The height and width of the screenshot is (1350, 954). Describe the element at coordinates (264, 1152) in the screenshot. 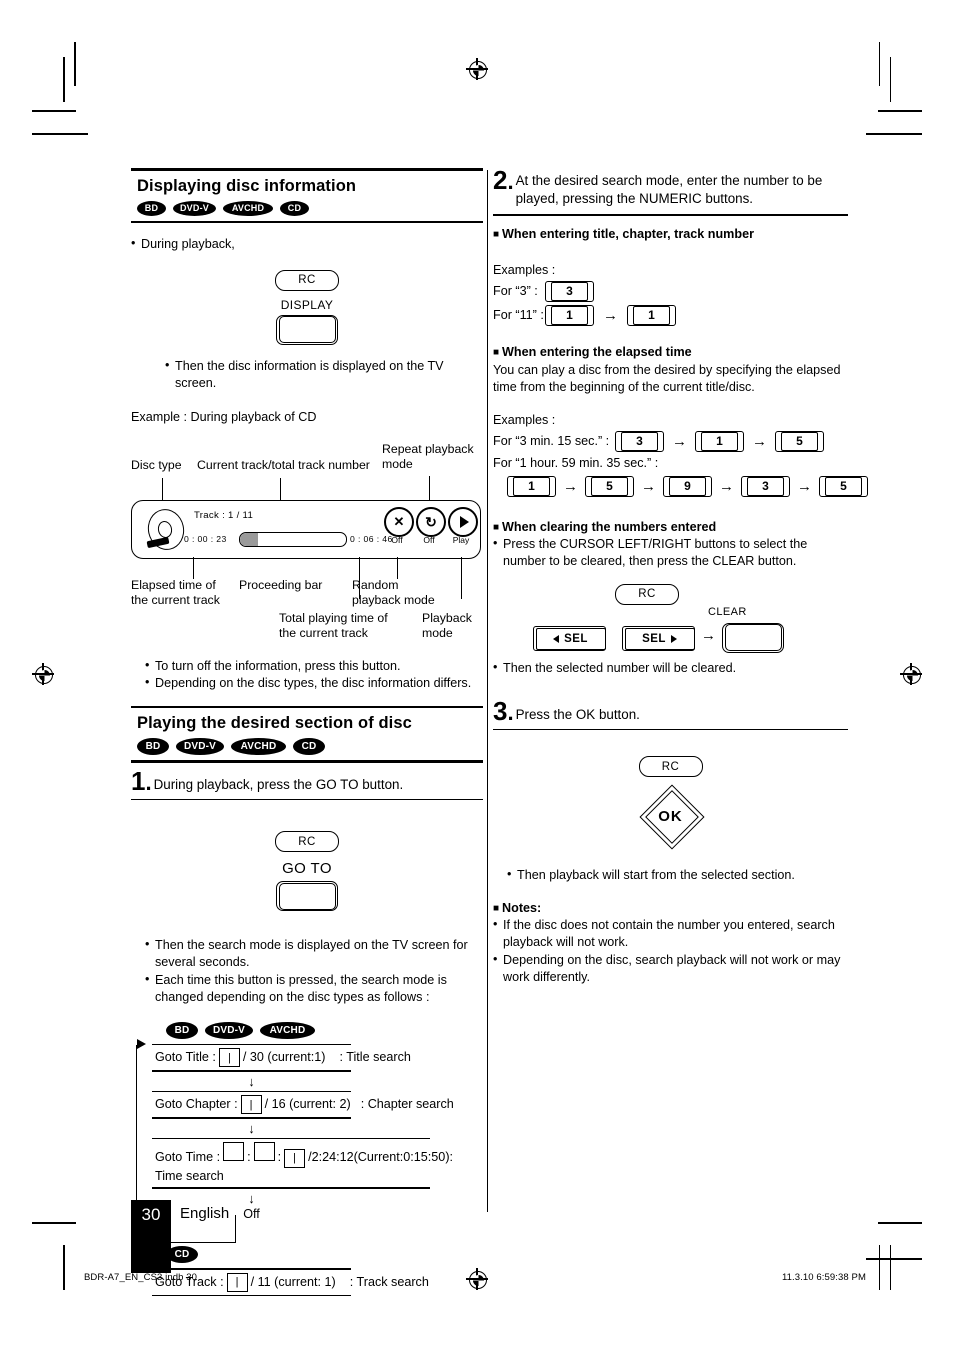

I see `flow-time-min-input` at that location.